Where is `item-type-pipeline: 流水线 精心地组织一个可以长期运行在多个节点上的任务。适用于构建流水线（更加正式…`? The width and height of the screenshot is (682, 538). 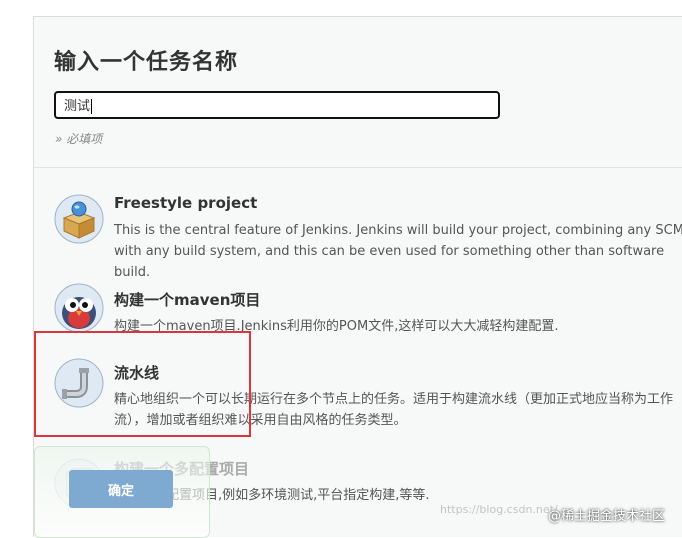
item-type-pipeline: 流水线 精心地组织一个可以长期运行在多个节点上的任务。适用于构建流水线（更加正式… is located at coordinates (368, 395).